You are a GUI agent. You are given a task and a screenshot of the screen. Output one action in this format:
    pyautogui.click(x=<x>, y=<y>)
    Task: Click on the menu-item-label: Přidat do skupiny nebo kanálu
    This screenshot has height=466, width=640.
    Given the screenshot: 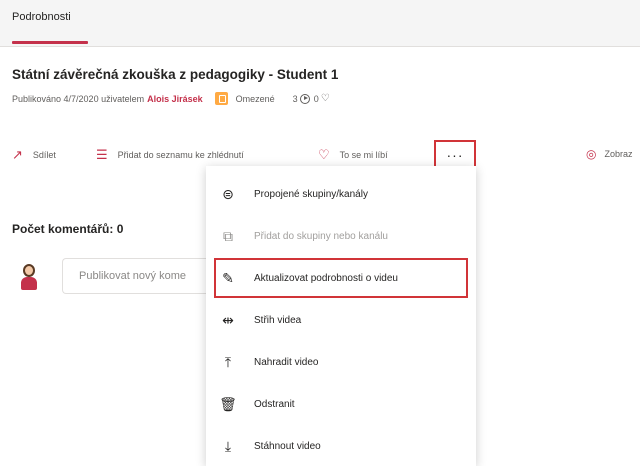 What is the action you would take?
    pyautogui.click(x=321, y=236)
    